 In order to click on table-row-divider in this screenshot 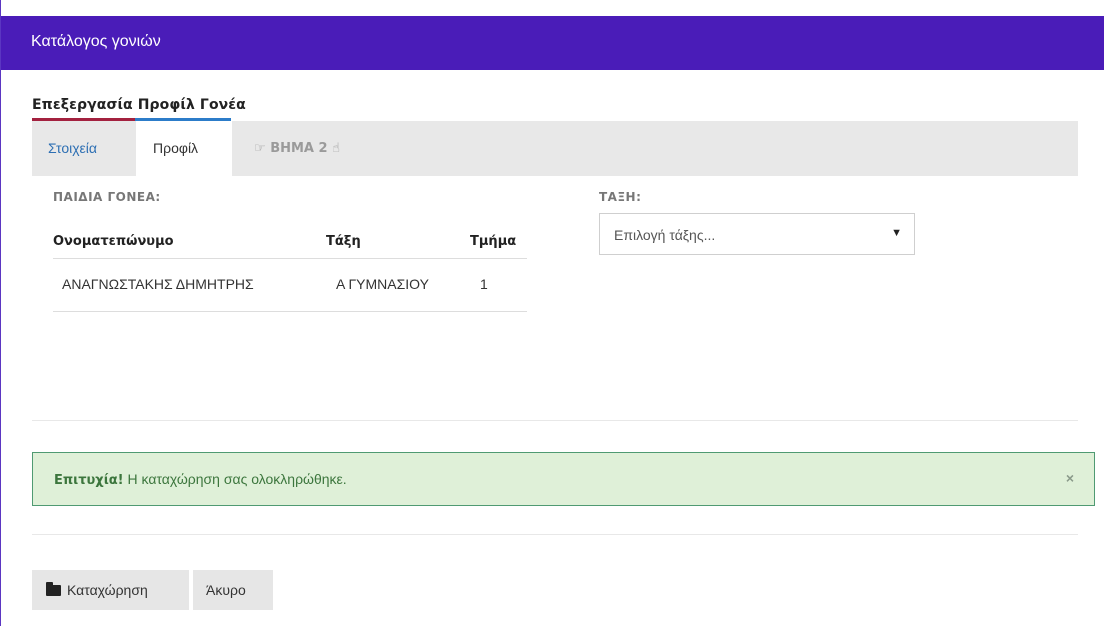, I will do `click(290, 311)`.